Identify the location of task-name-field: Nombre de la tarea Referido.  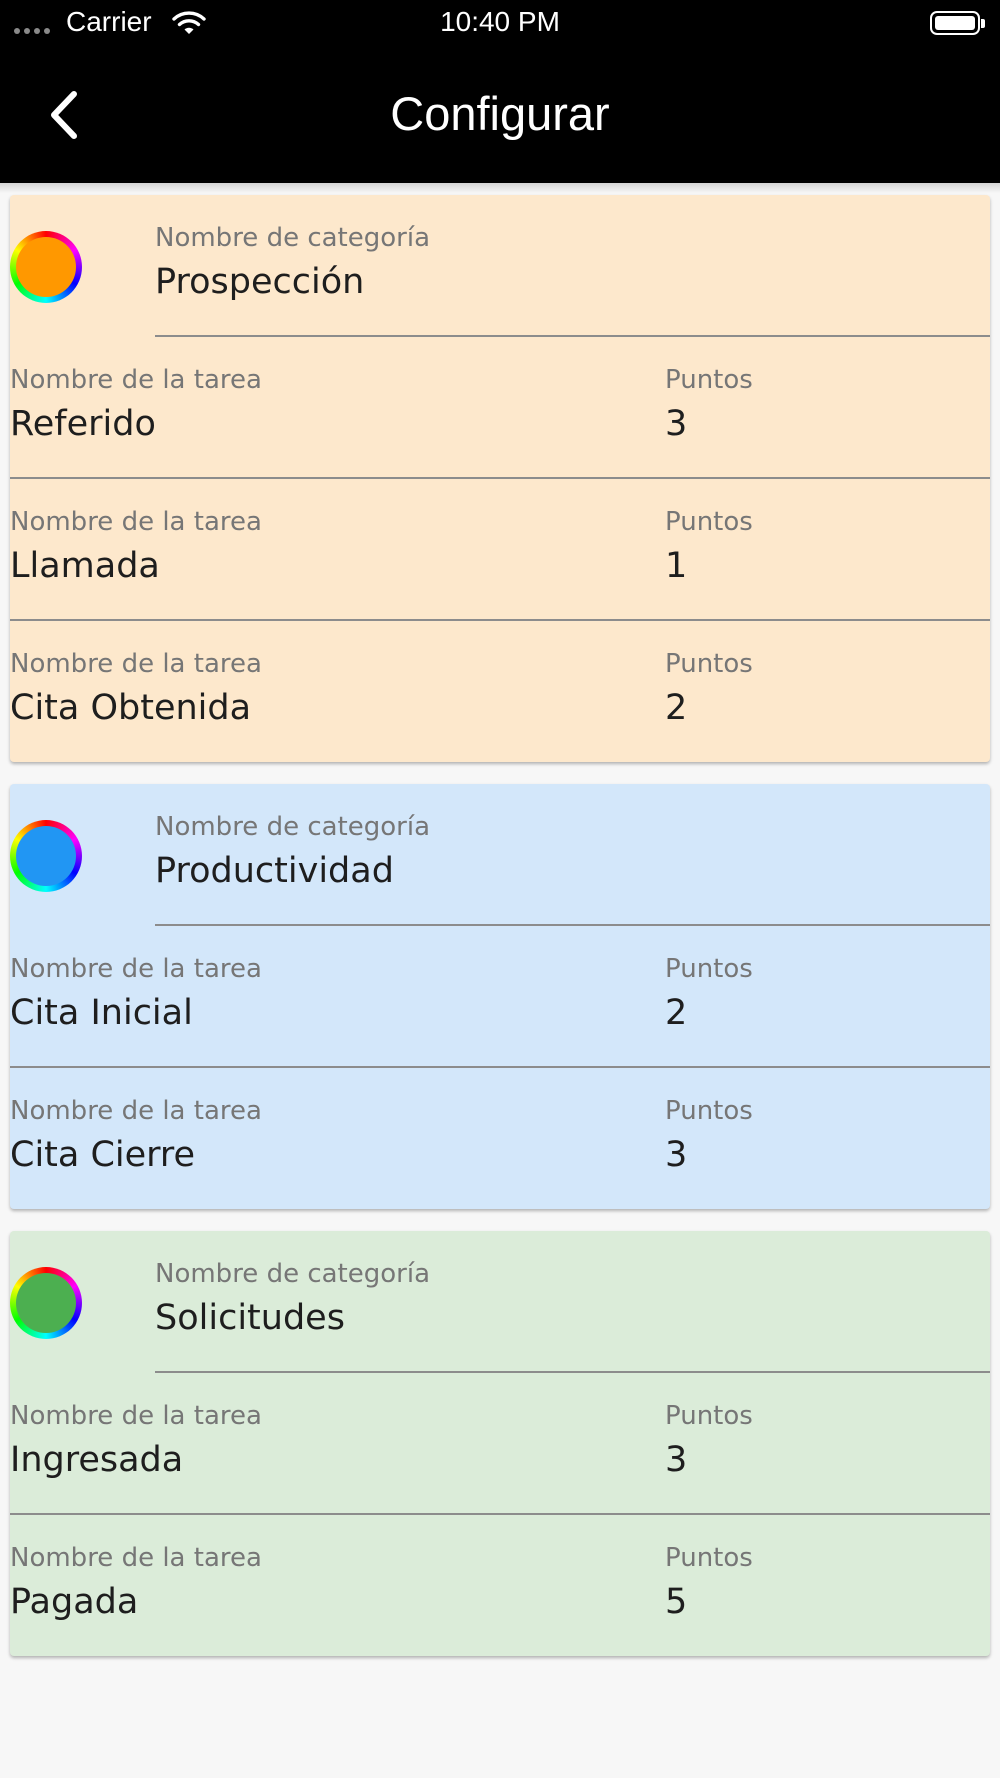
(330, 407).